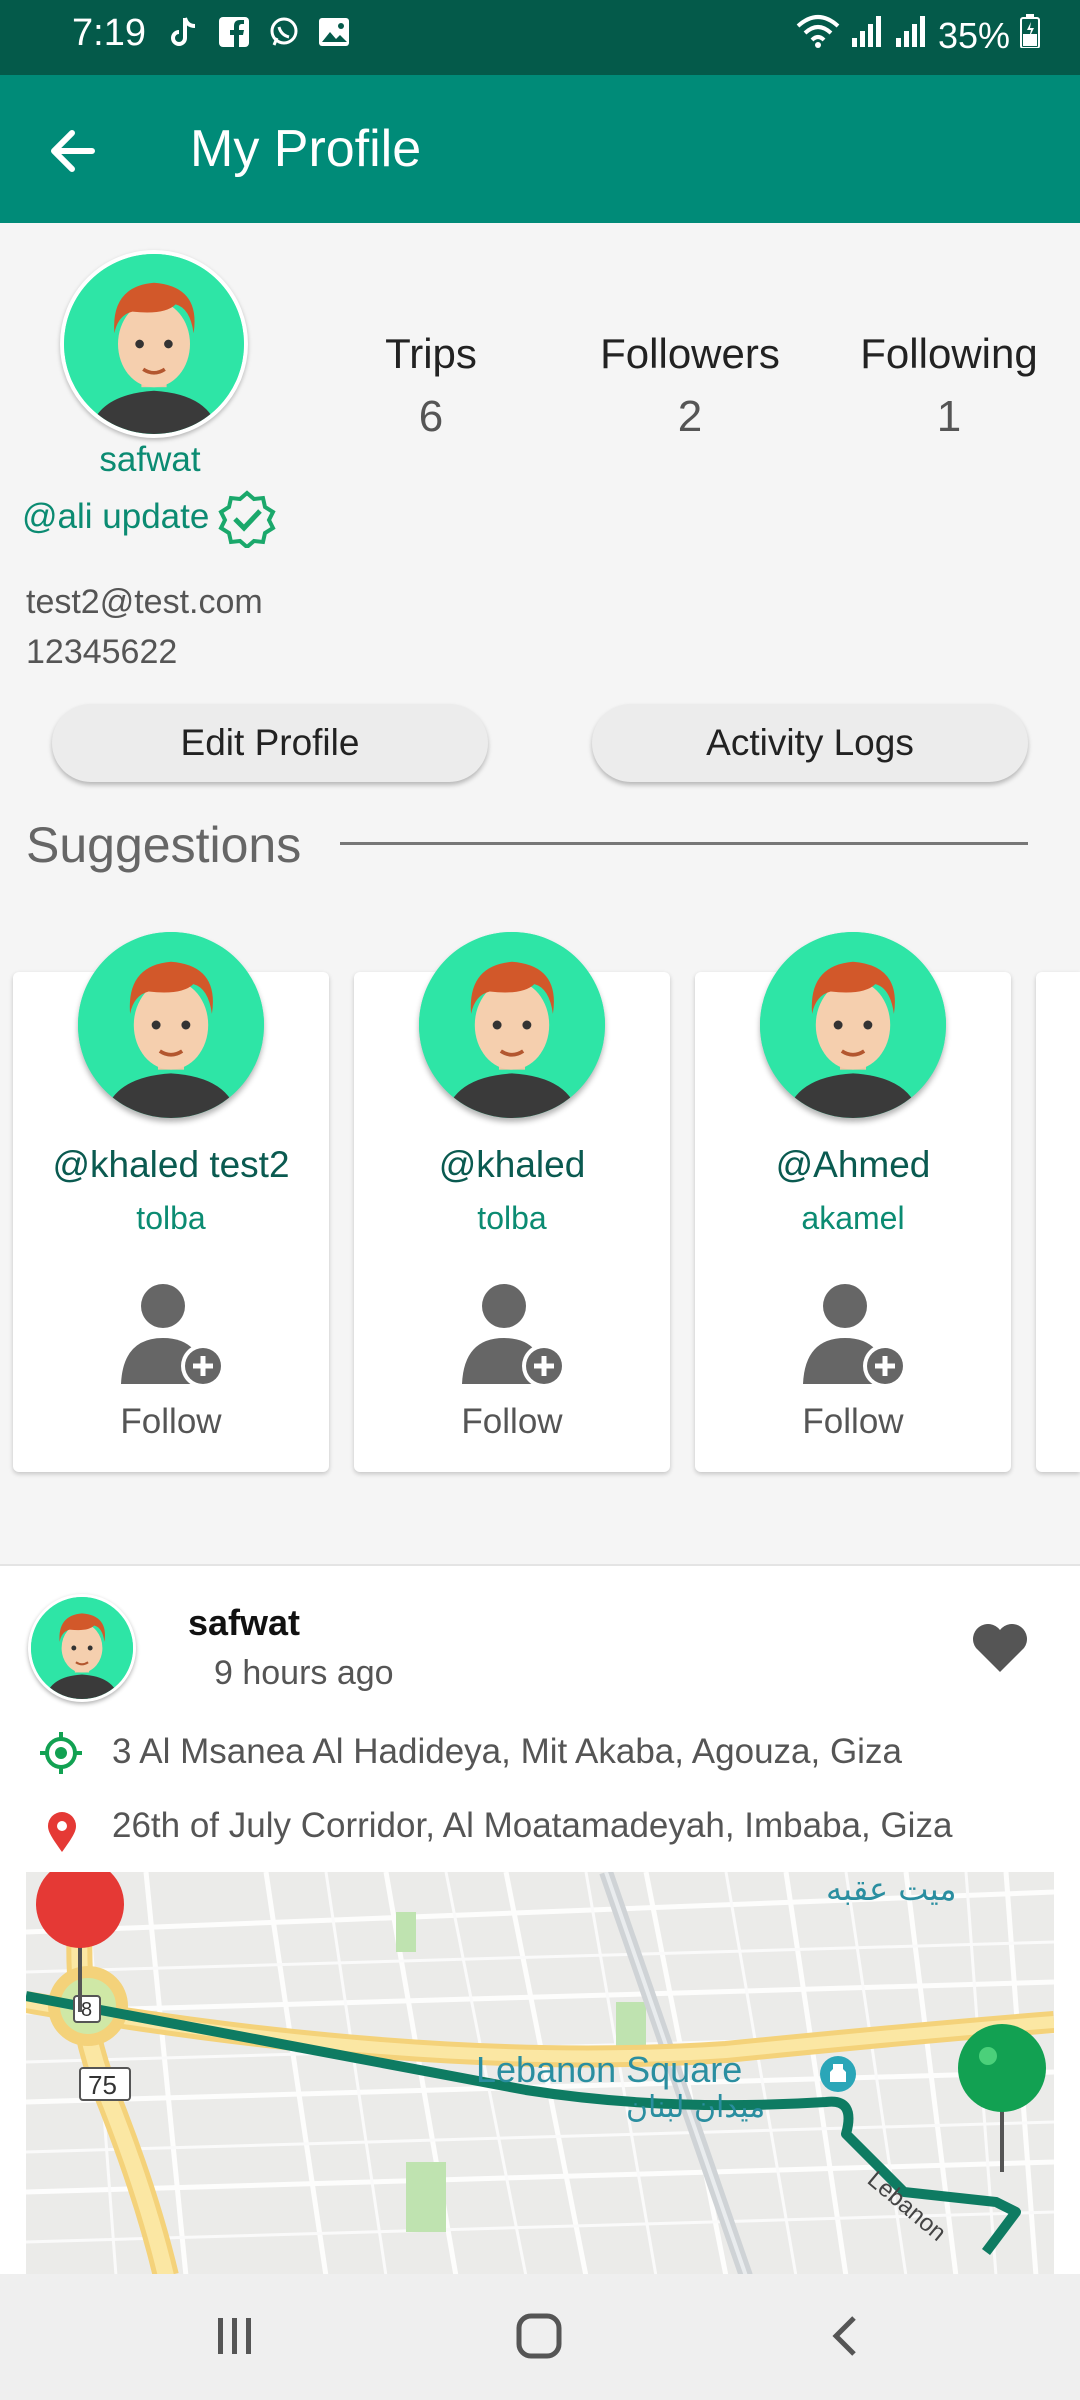  What do you see at coordinates (540, 37) in the screenshot?
I see `status-bar: 7:19 35%` at bounding box center [540, 37].